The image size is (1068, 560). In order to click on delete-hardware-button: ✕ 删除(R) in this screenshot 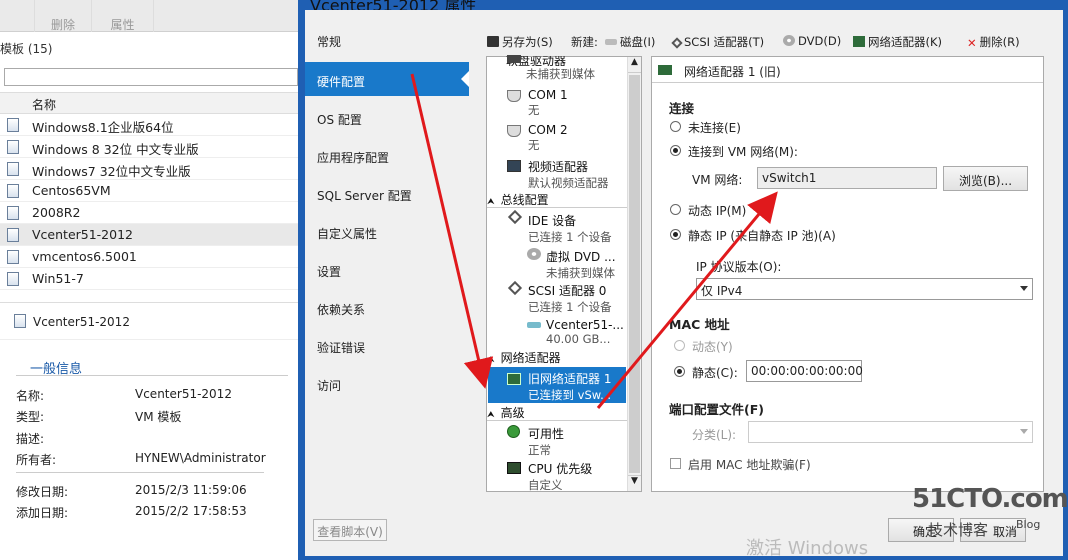, I will do `click(993, 42)`.